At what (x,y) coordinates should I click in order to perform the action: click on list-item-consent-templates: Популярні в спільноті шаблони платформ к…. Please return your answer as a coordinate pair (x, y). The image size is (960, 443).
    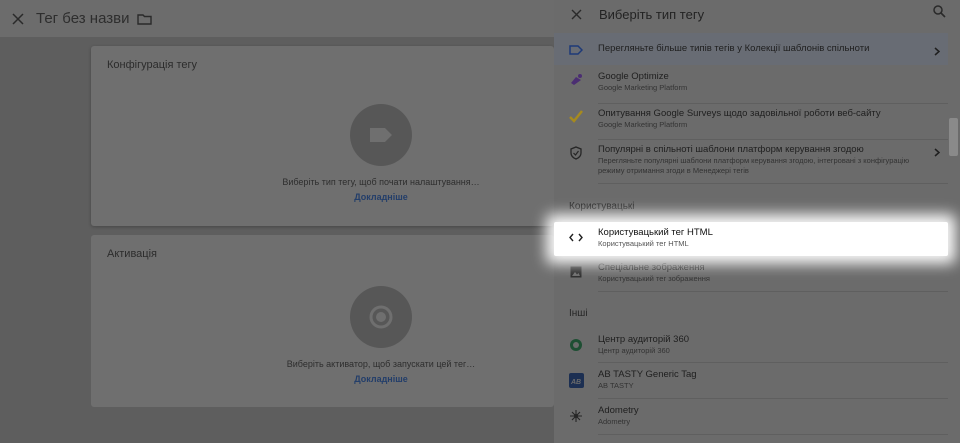
    Looking at the image, I should click on (751, 164).